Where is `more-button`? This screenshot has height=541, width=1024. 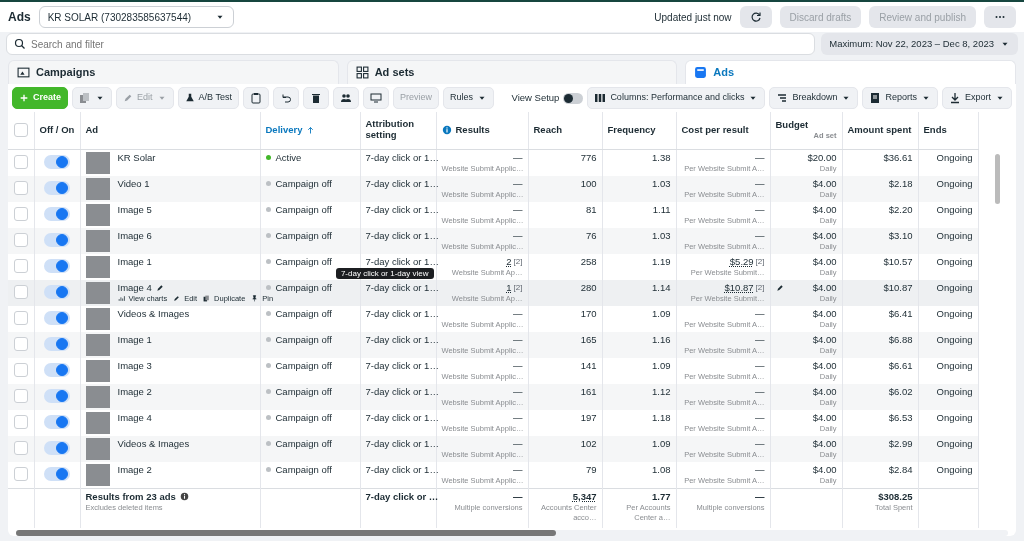
more-button is located at coordinates (1000, 17).